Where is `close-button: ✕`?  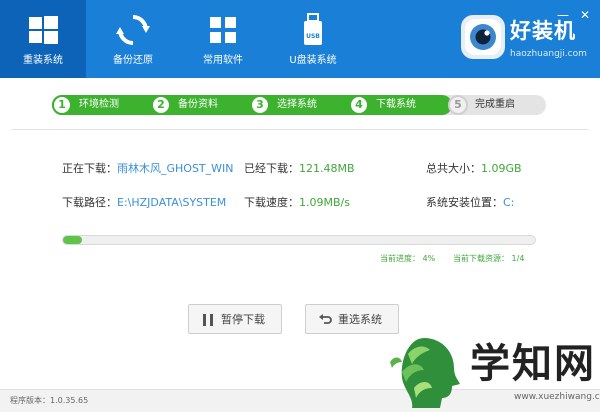 close-button: ✕ is located at coordinates (585, 15).